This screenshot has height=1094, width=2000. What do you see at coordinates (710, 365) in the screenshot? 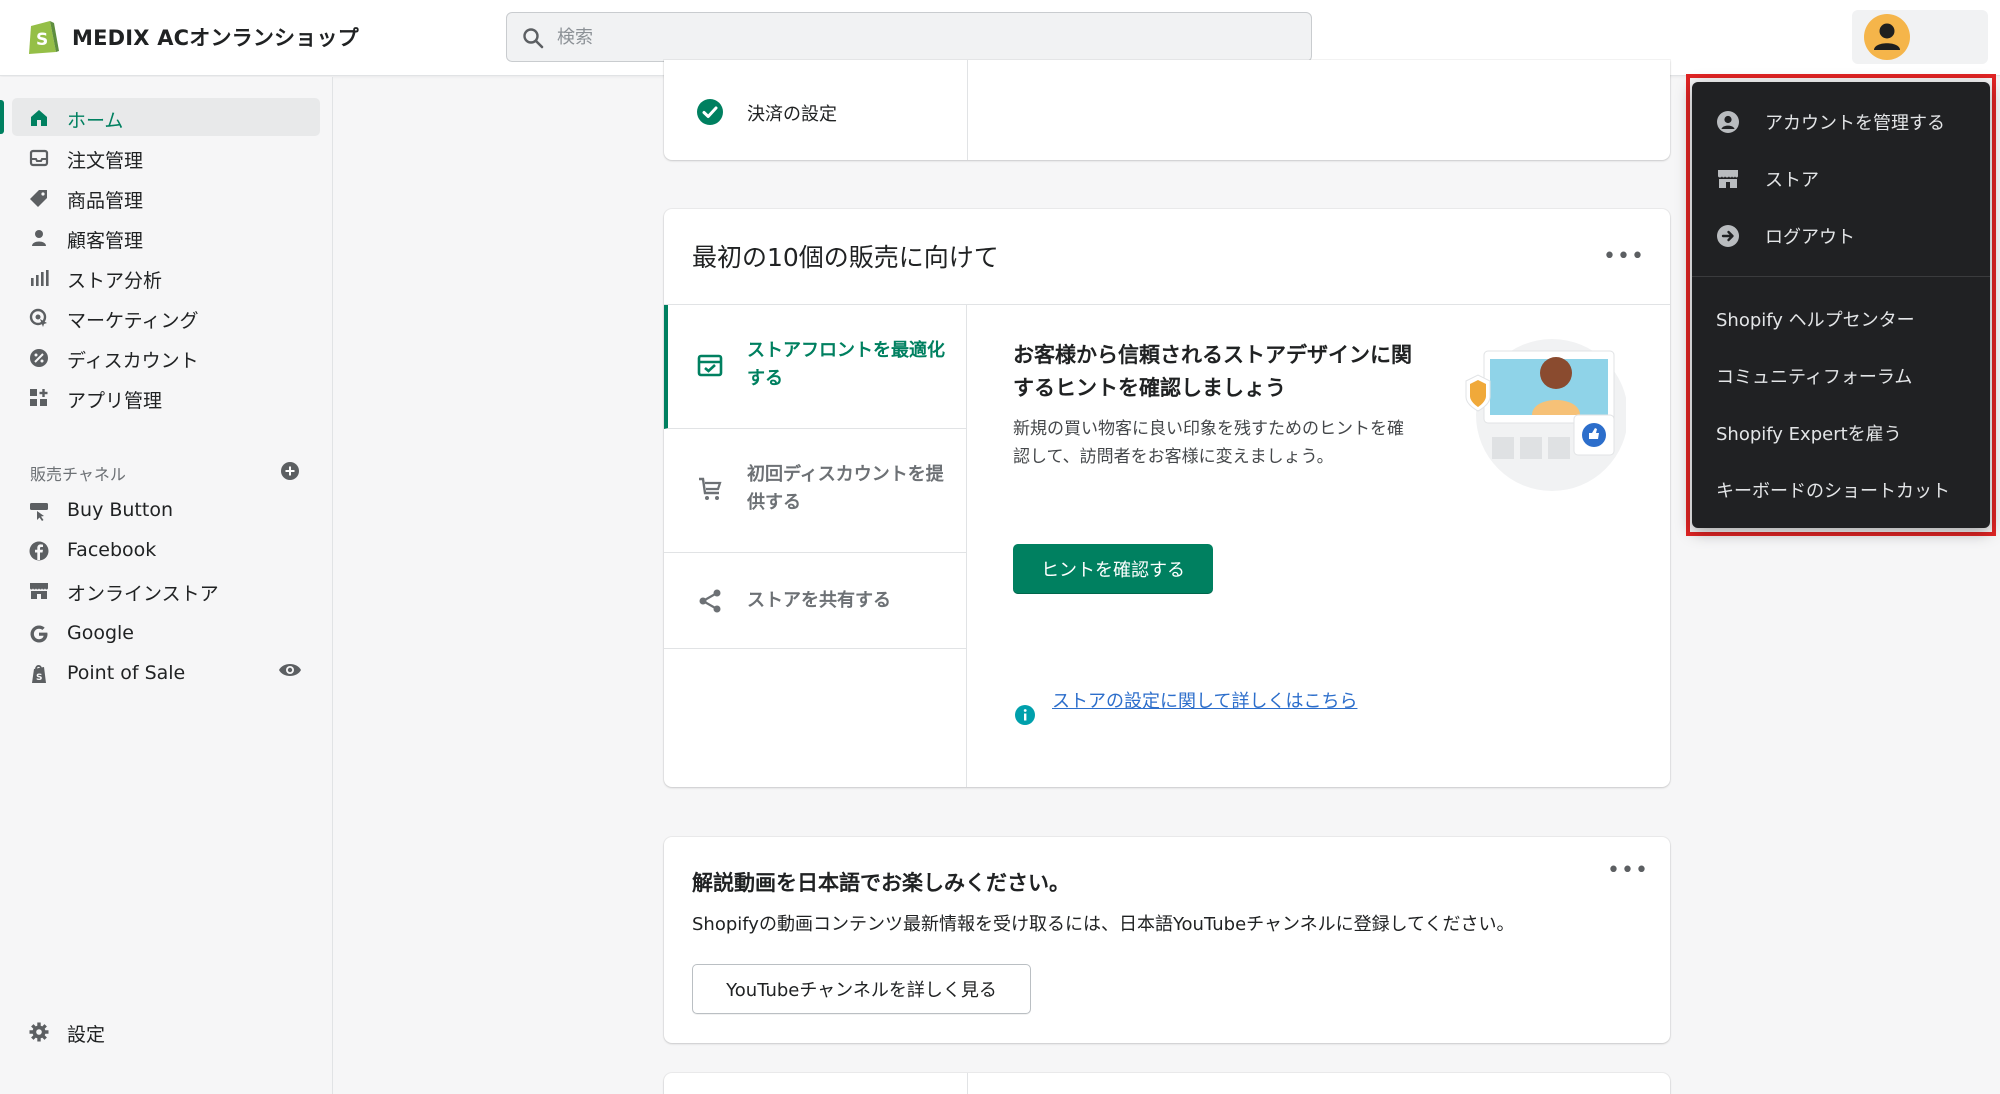
I see `storefront-check-icon` at bounding box center [710, 365].